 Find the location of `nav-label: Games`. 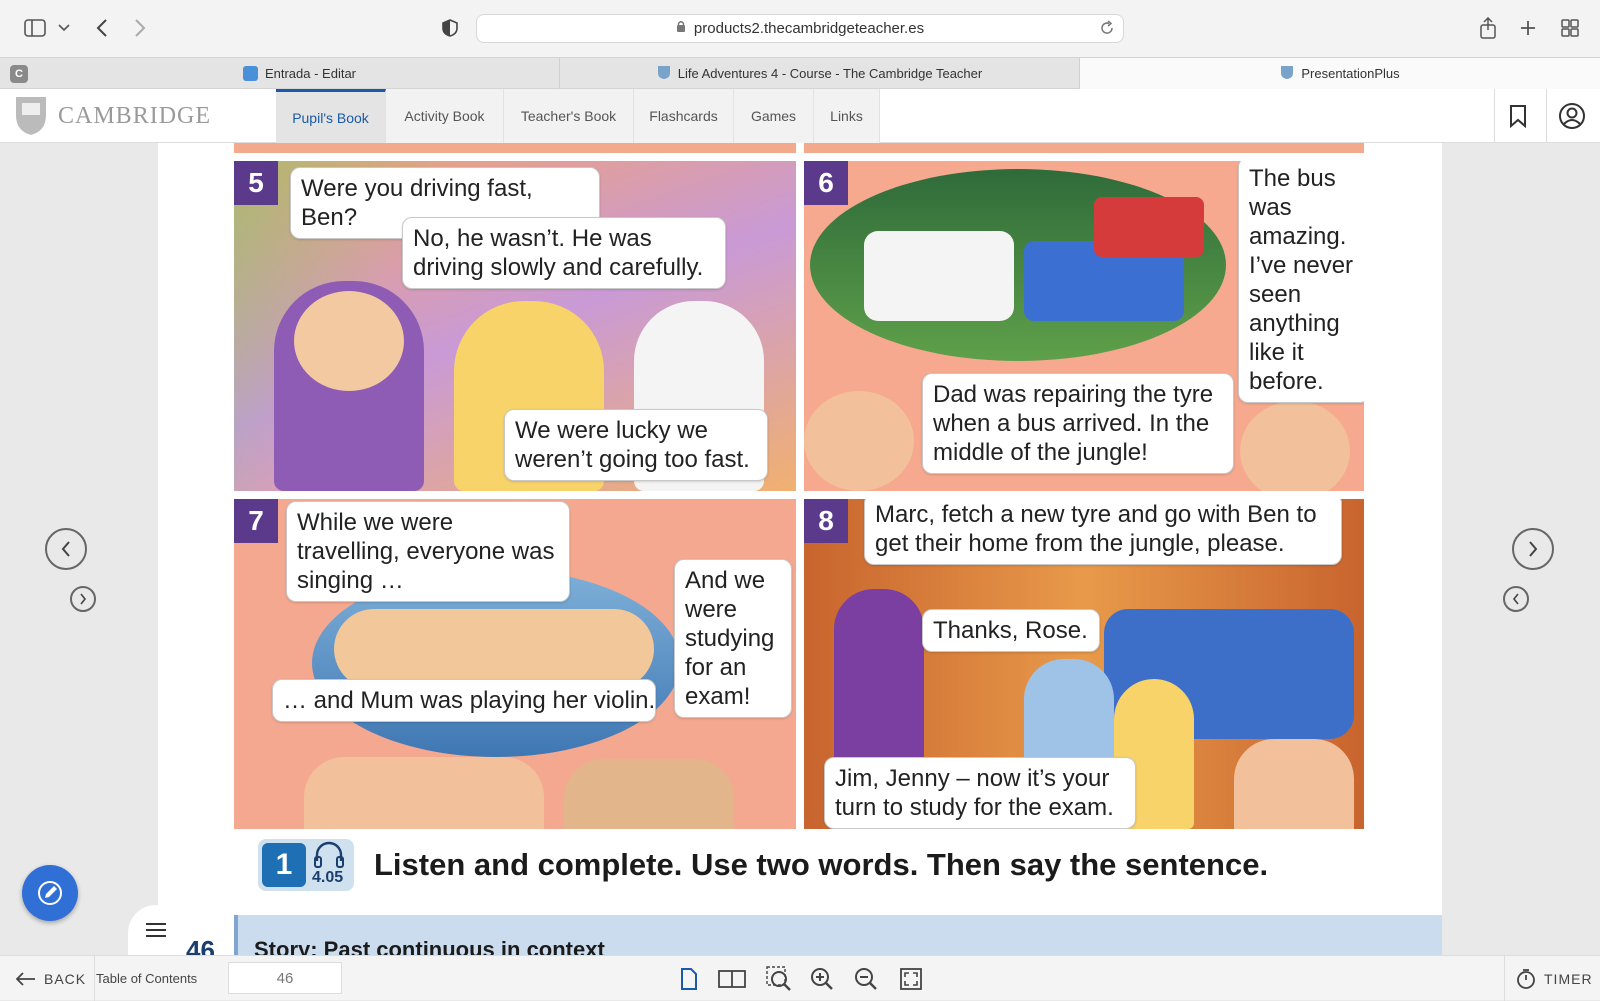

nav-label: Games is located at coordinates (773, 116).